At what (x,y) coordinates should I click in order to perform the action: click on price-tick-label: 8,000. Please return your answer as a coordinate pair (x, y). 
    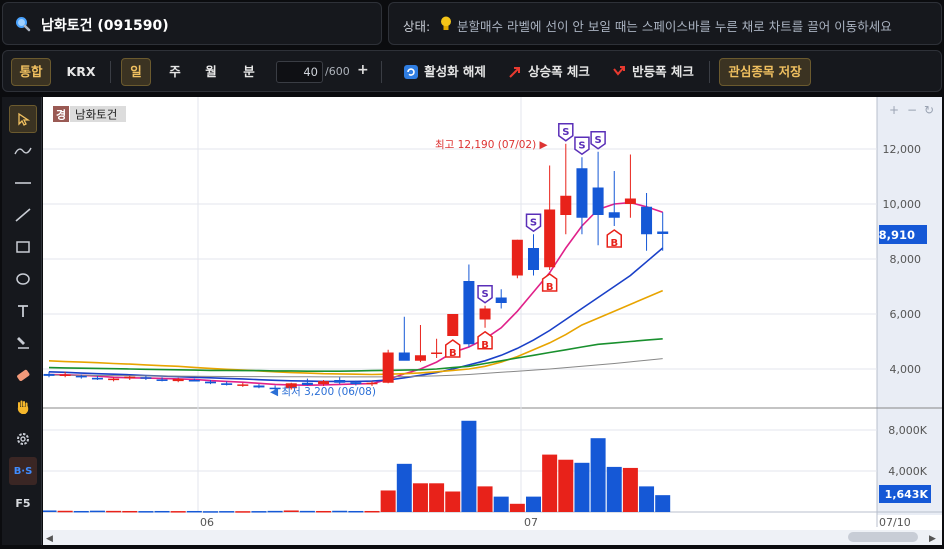
    Looking at the image, I should click on (906, 259).